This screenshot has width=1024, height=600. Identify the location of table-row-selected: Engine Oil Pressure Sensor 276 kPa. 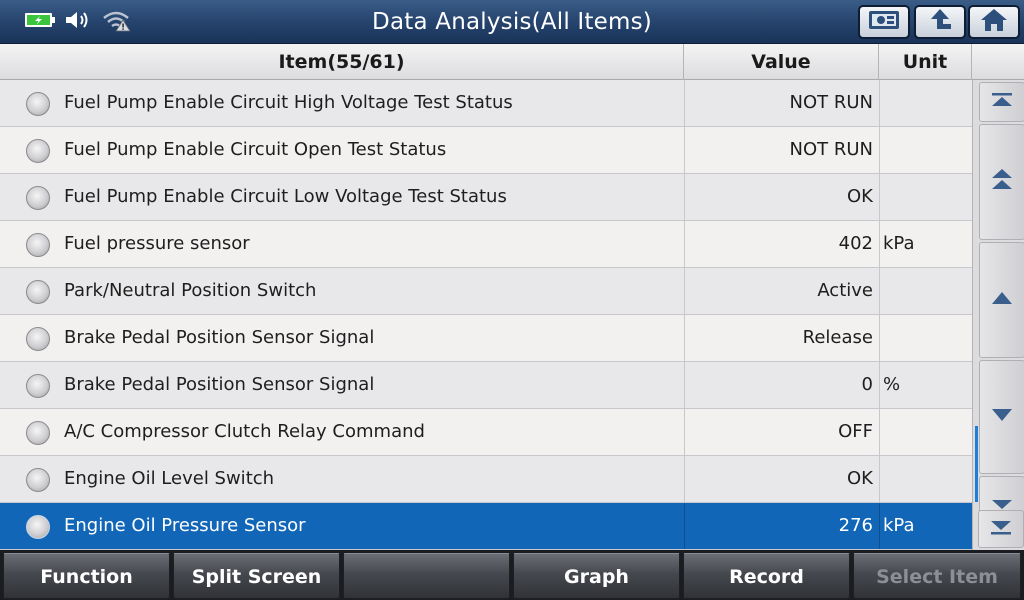
(486, 526).